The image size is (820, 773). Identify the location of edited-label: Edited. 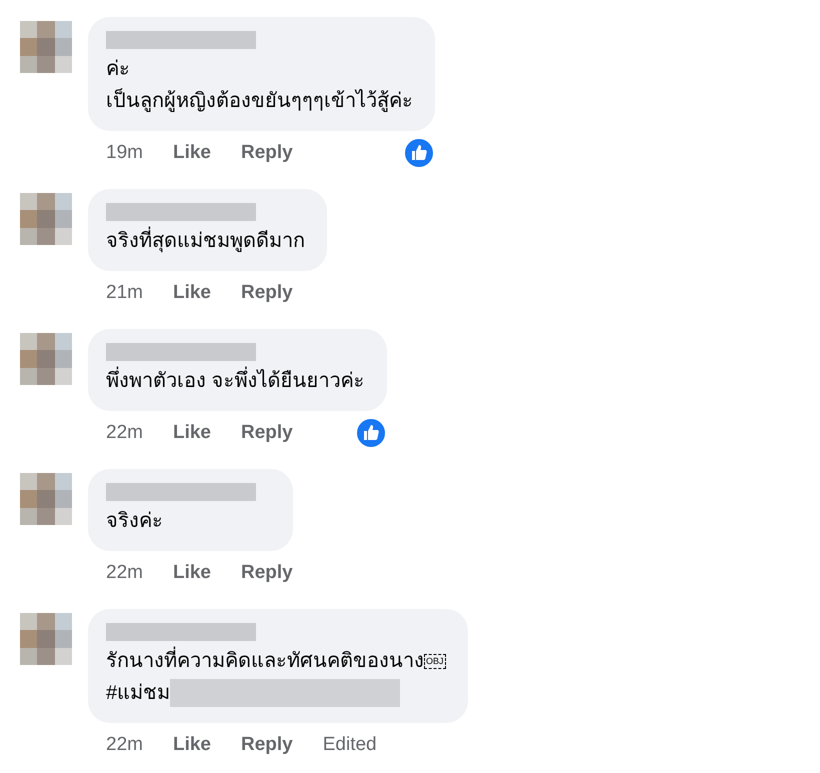
(349, 744).